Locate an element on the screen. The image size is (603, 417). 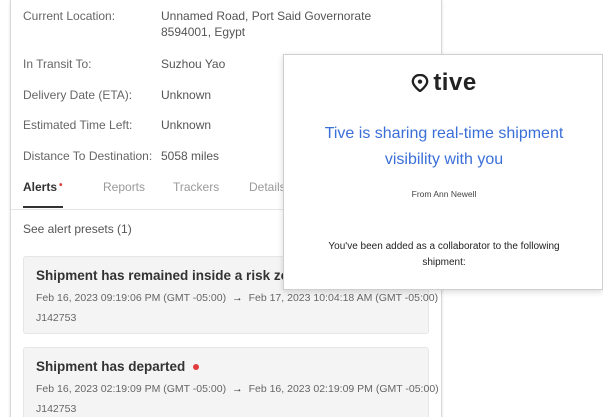
tive-logo: tive is located at coordinates (443, 83).